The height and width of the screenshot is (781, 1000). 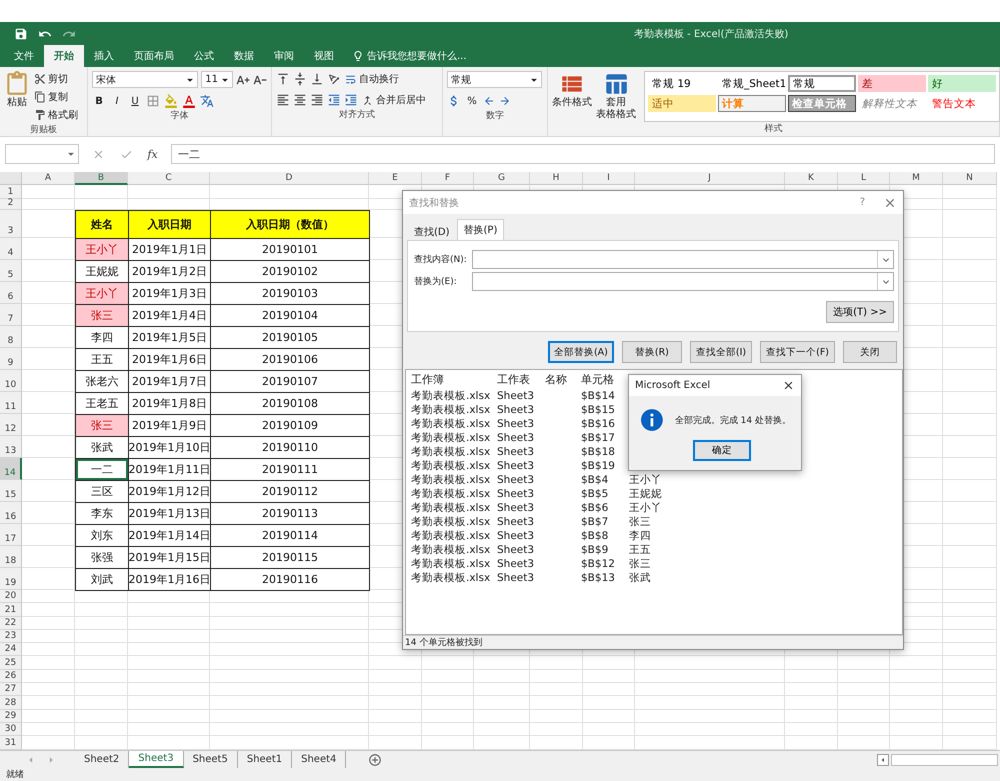 I want to click on cell-style: 常规, so click(x=822, y=83).